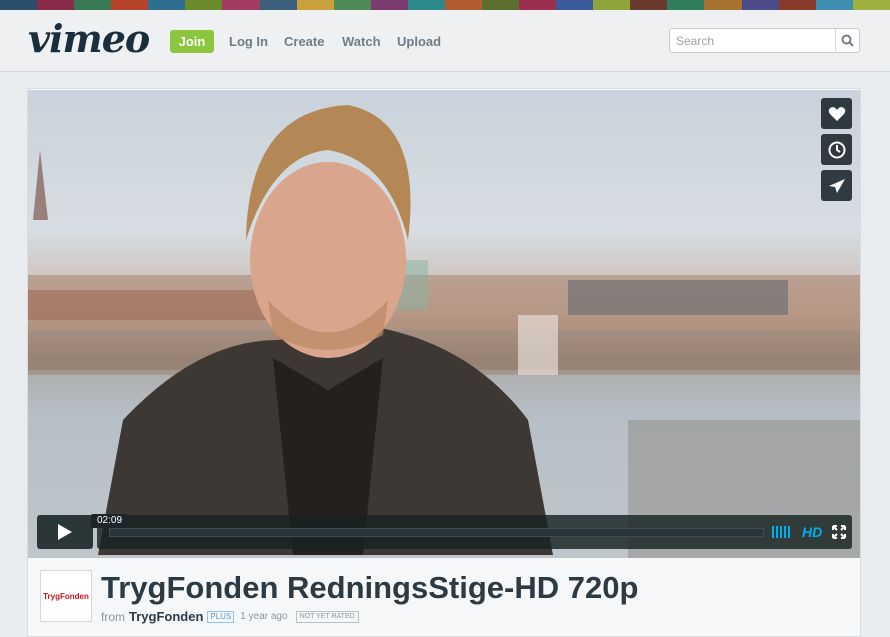  I want to click on hd-toggle: HD, so click(812, 532).